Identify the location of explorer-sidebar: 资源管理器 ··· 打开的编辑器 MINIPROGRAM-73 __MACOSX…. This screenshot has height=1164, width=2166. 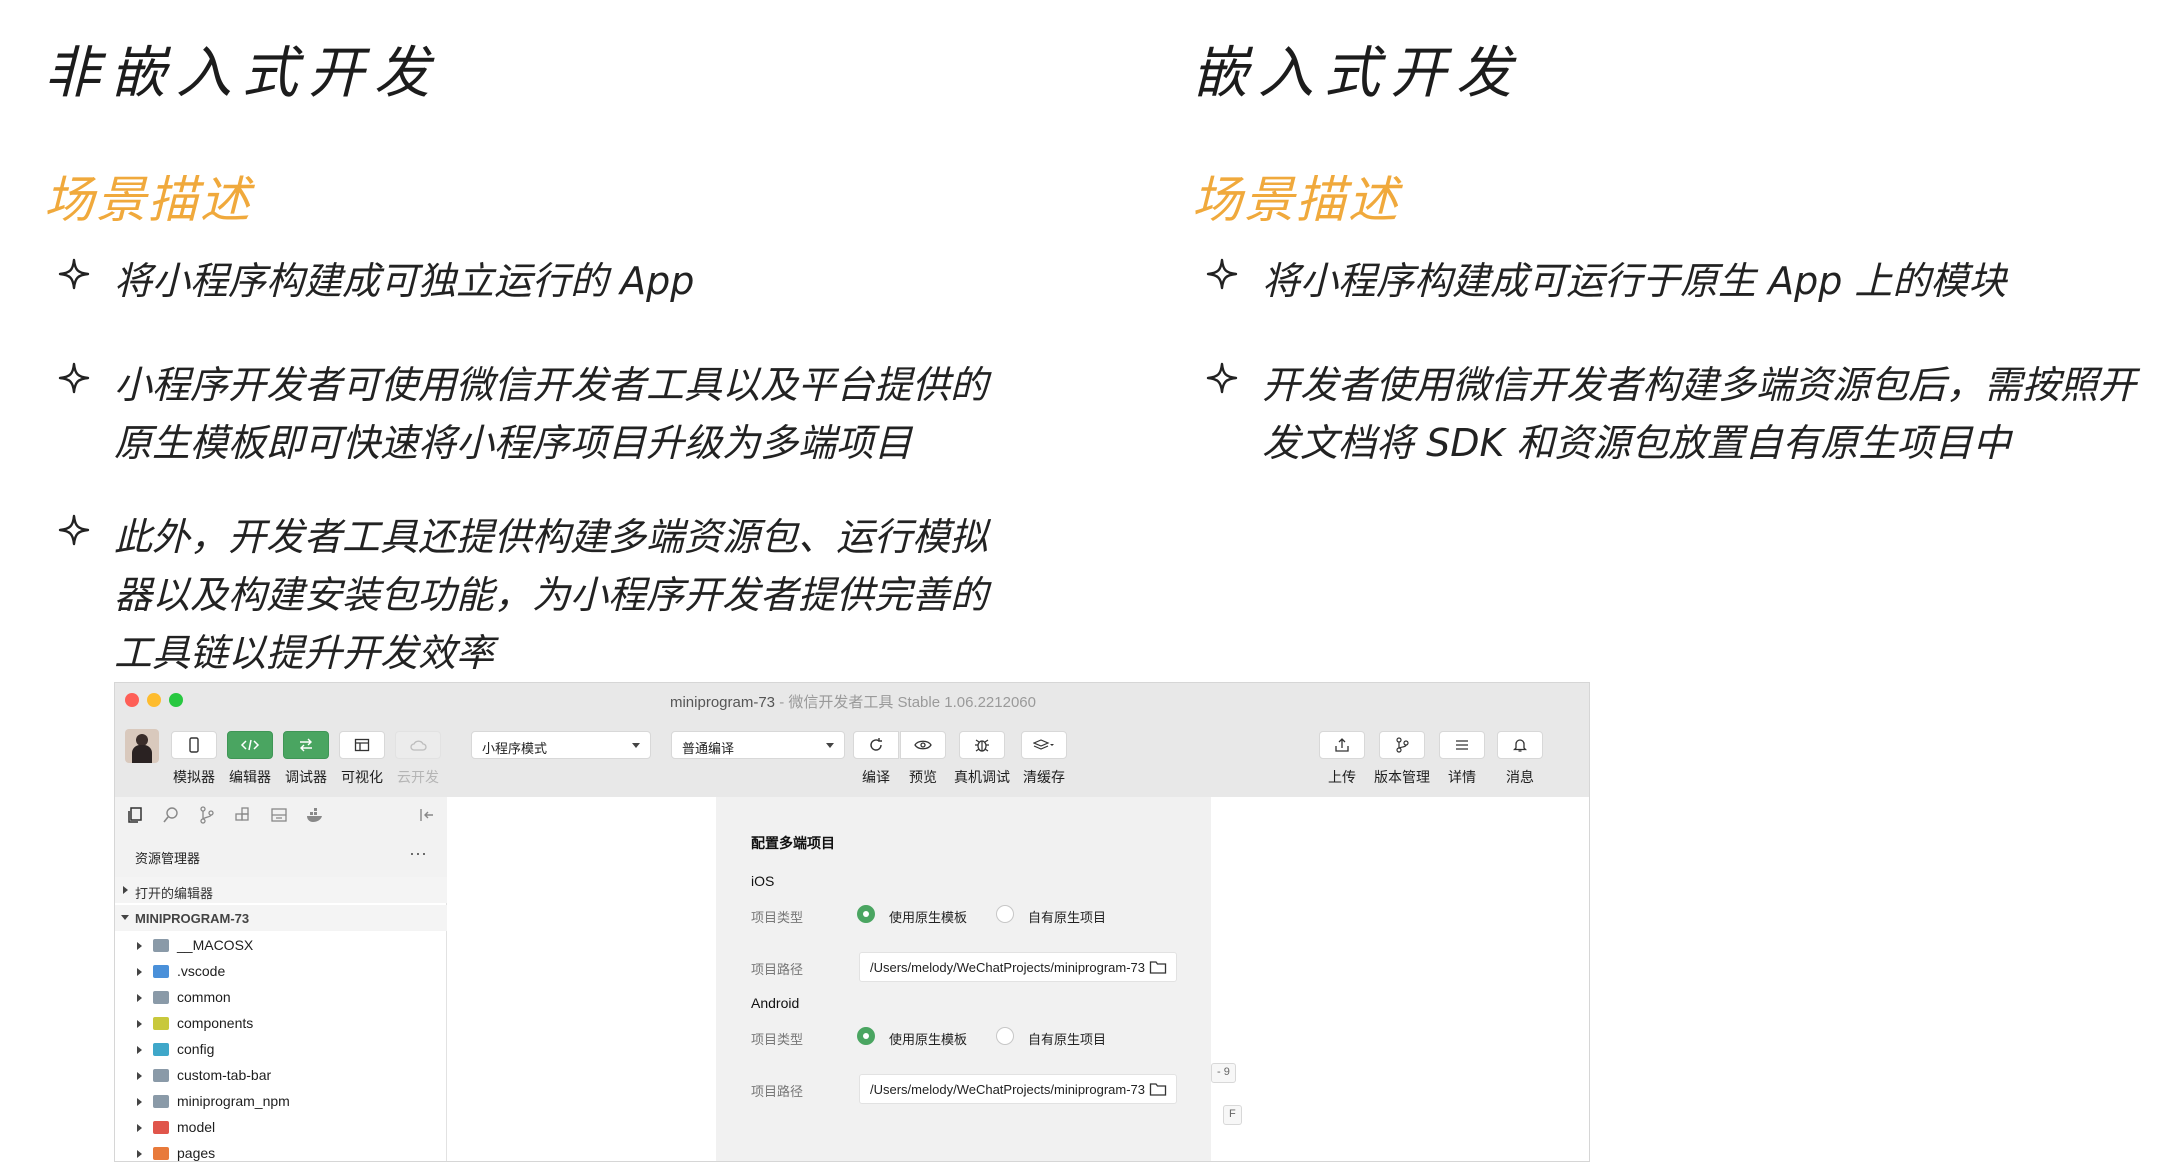
(281, 979).